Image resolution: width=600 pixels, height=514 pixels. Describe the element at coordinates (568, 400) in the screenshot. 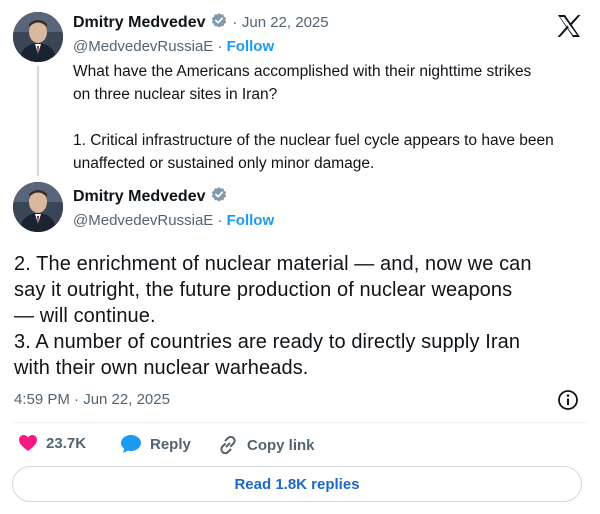

I see `info-icon` at that location.